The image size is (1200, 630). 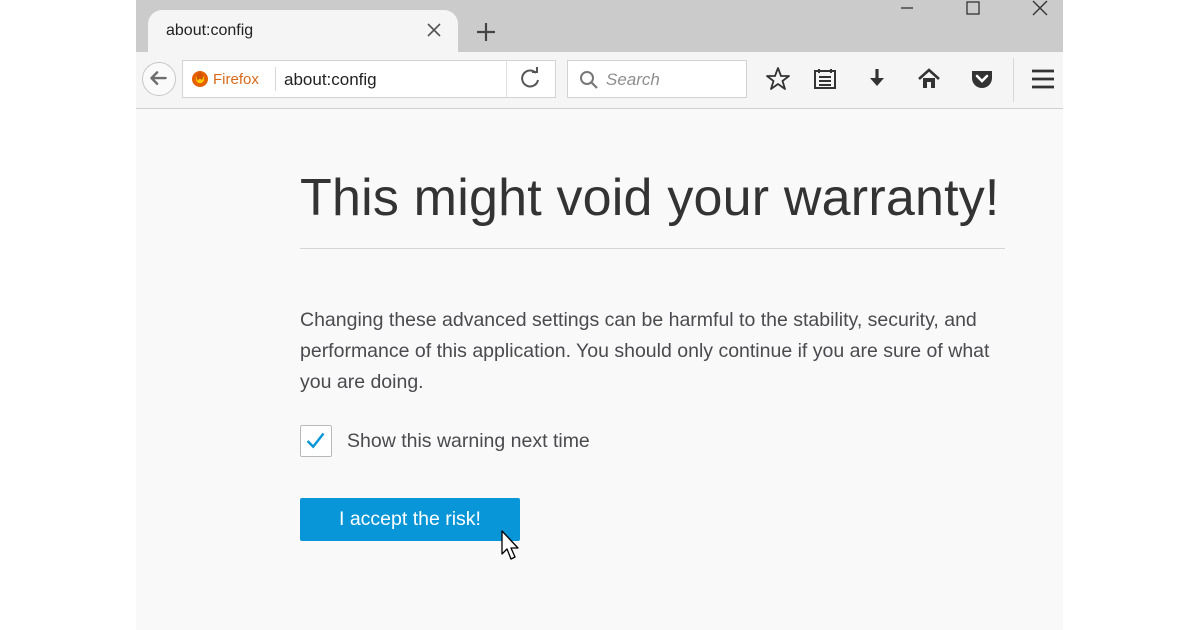 What do you see at coordinates (982, 79) in the screenshot?
I see `pocket-icon` at bounding box center [982, 79].